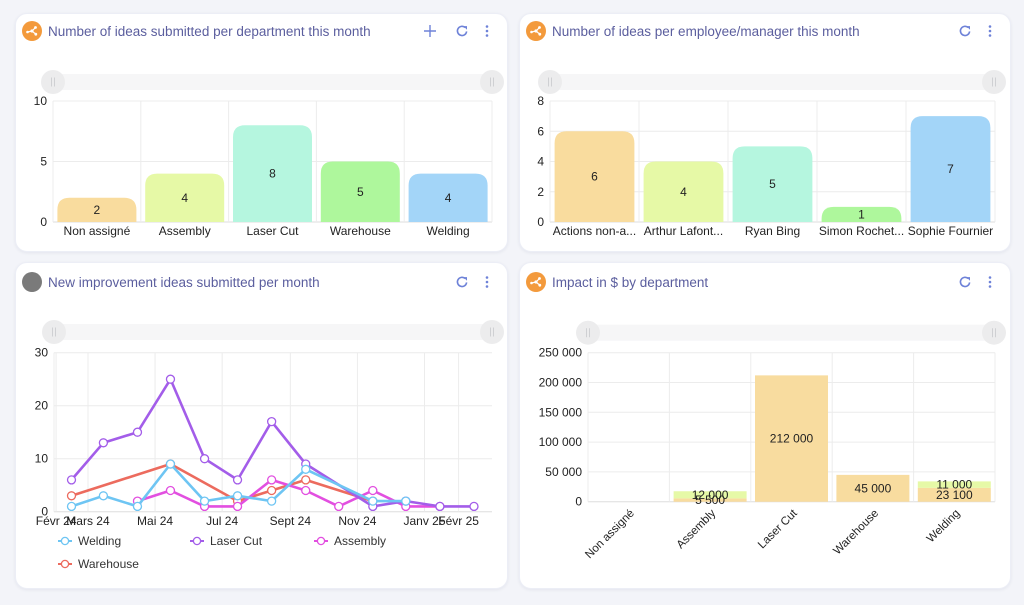 The height and width of the screenshot is (605, 1024). Describe the element at coordinates (357, 521) in the screenshot. I see `x-tick-label: Nov 24` at that location.